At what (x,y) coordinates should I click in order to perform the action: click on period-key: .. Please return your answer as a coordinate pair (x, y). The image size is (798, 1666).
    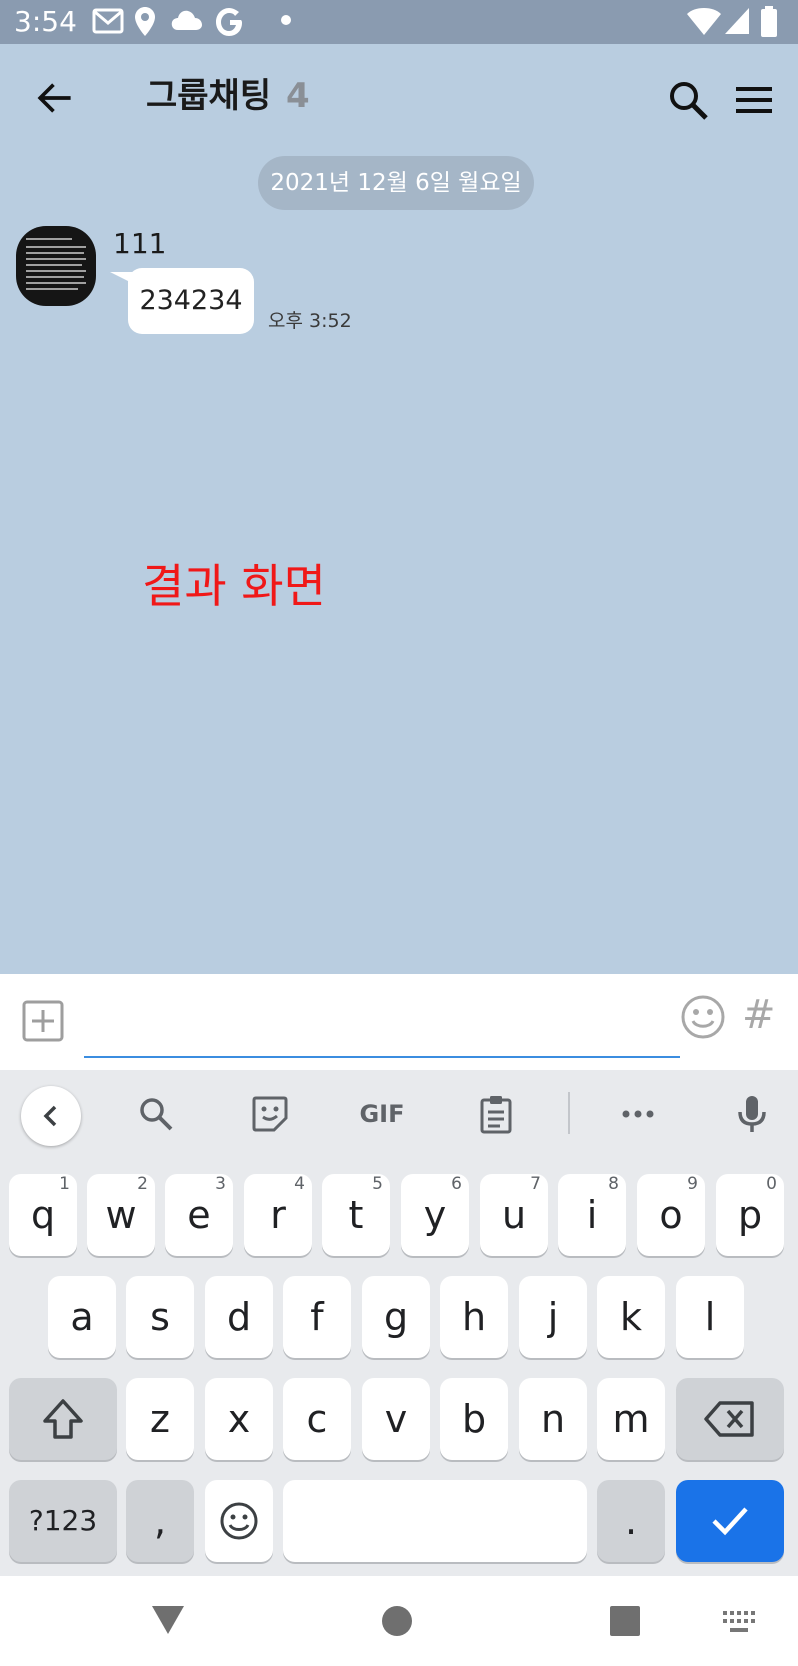
    Looking at the image, I should click on (631, 1521).